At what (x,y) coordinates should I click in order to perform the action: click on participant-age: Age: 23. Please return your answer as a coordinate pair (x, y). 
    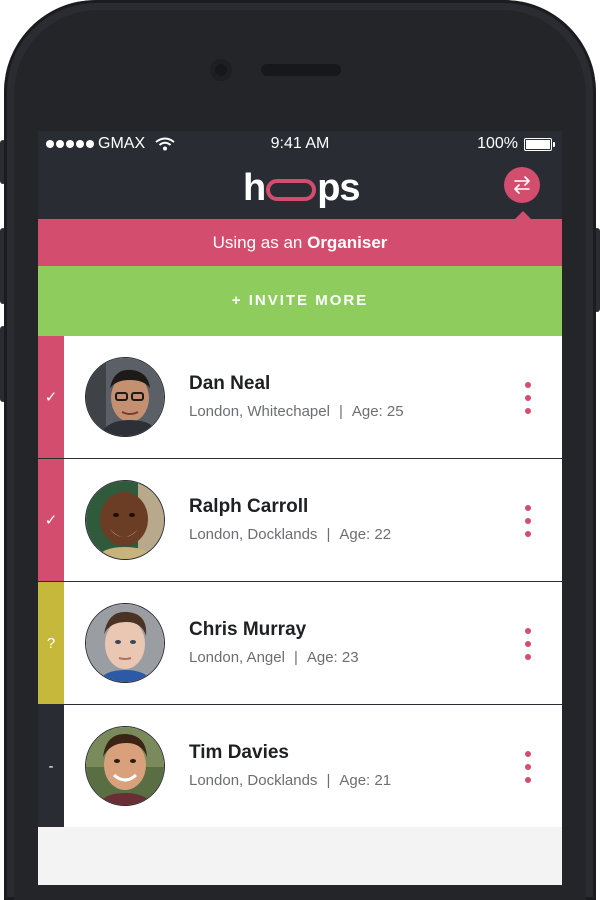
    Looking at the image, I should click on (332, 657).